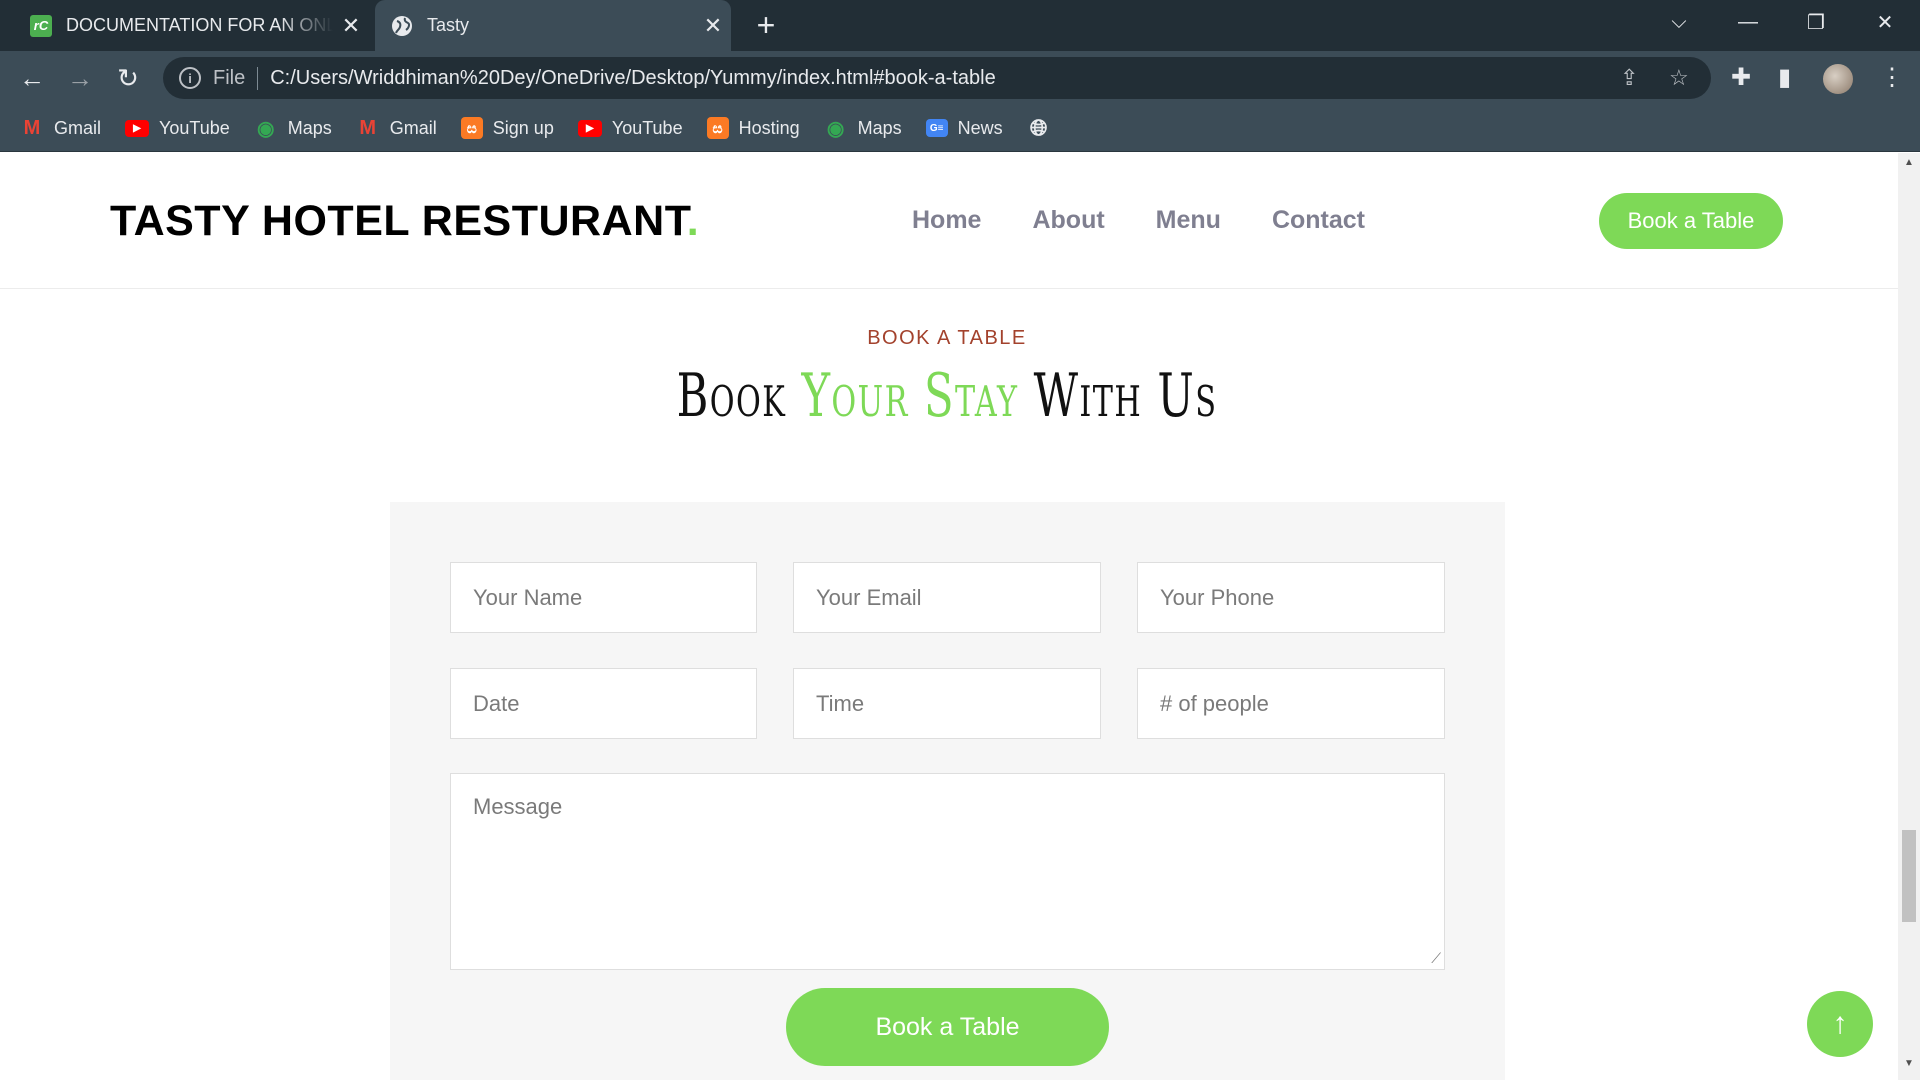 The width and height of the screenshot is (1920, 1080). I want to click on name-field: Your Name, so click(603, 597).